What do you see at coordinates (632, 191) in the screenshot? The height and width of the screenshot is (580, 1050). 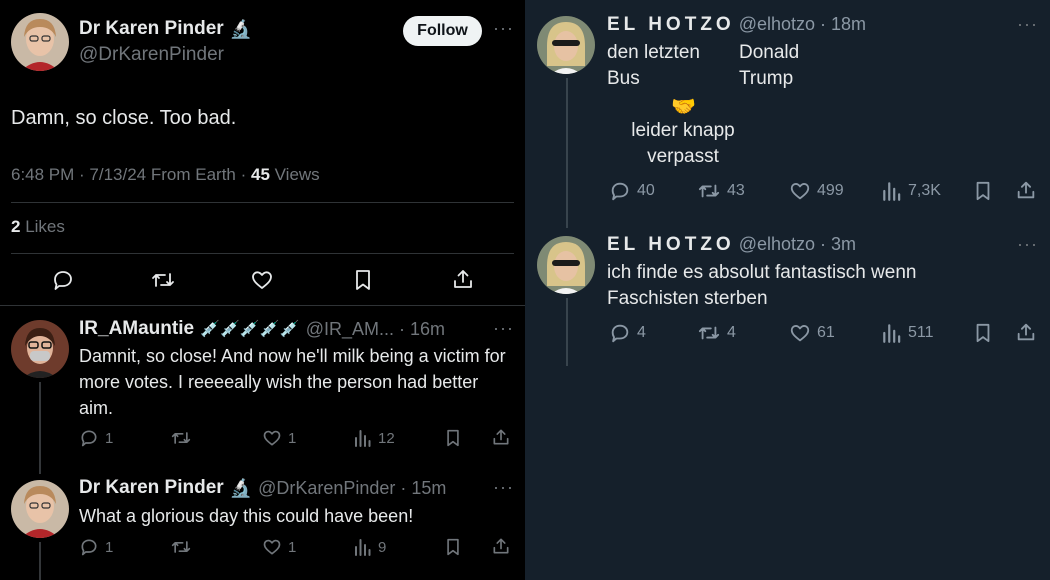 I see `reply-button: 40` at bounding box center [632, 191].